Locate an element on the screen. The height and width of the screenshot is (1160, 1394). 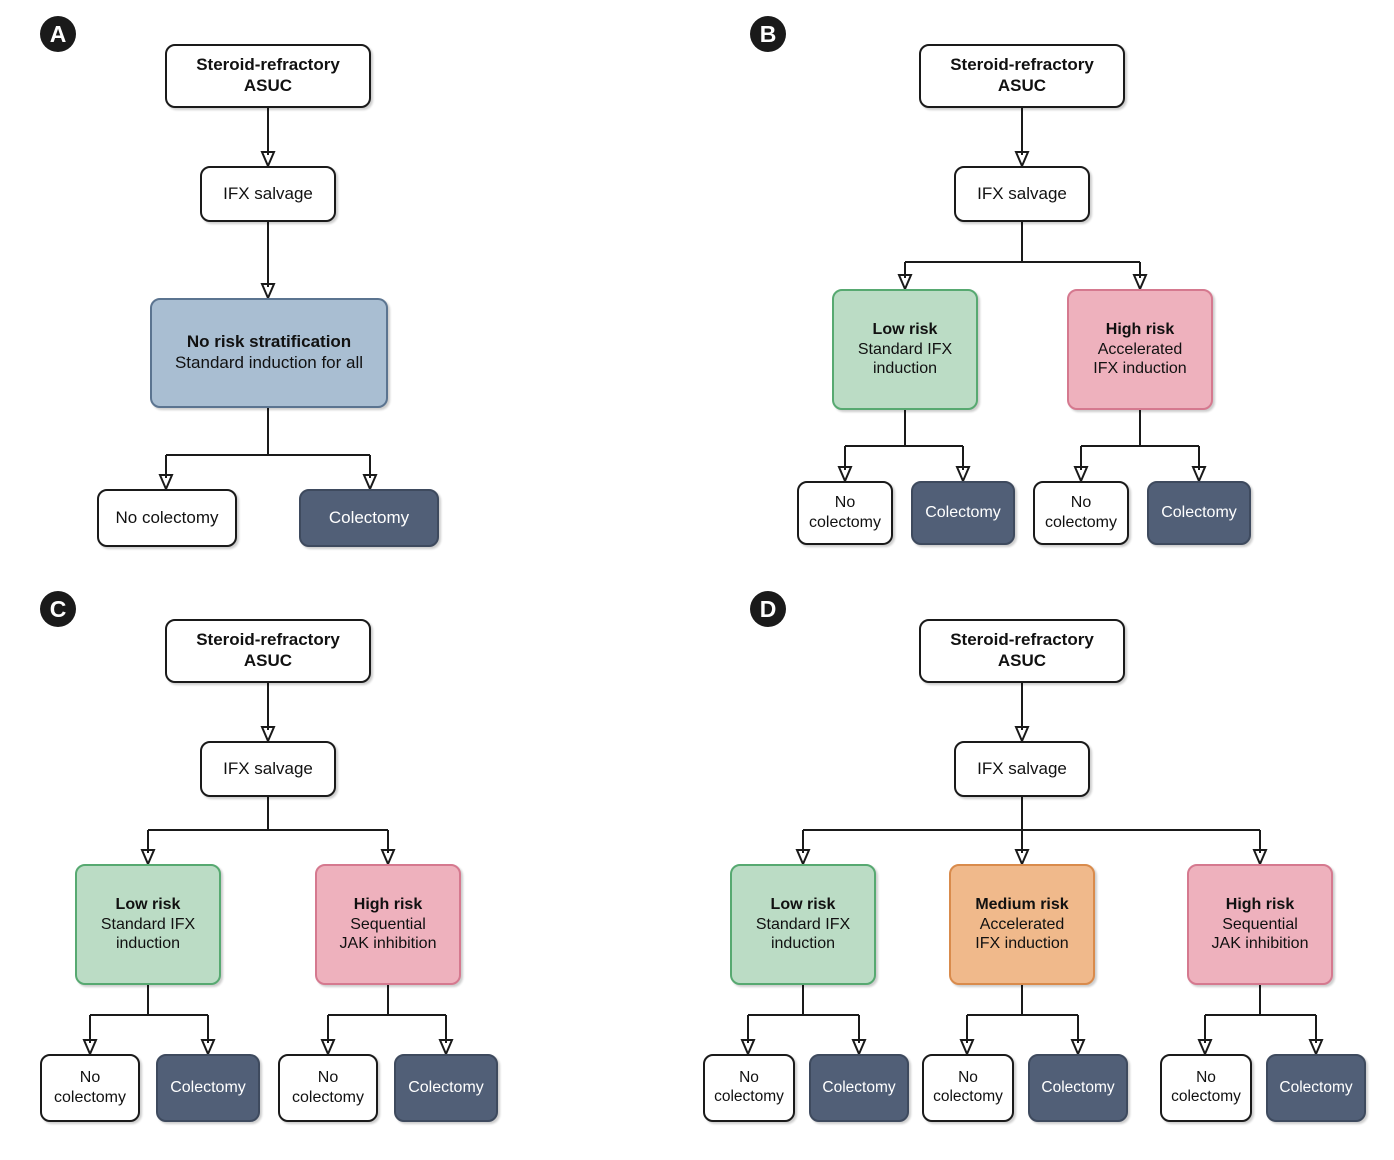
node-strategy-a-line2: Standard induction for all is located at coordinates (269, 362).